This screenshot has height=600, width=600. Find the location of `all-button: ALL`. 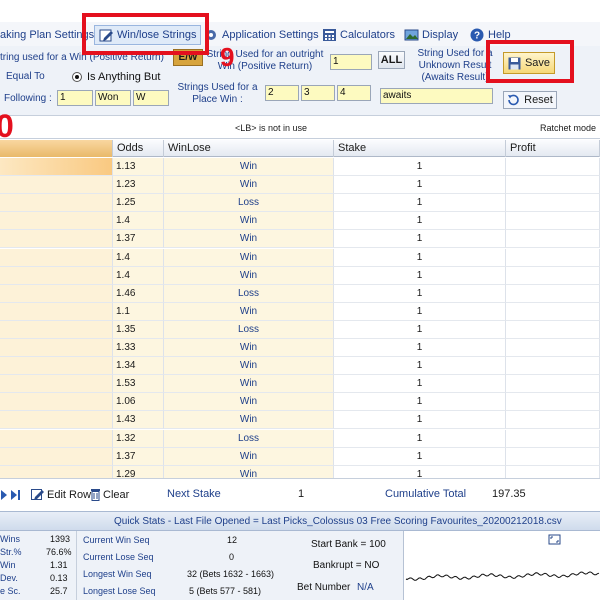

all-button: ALL is located at coordinates (391, 60).